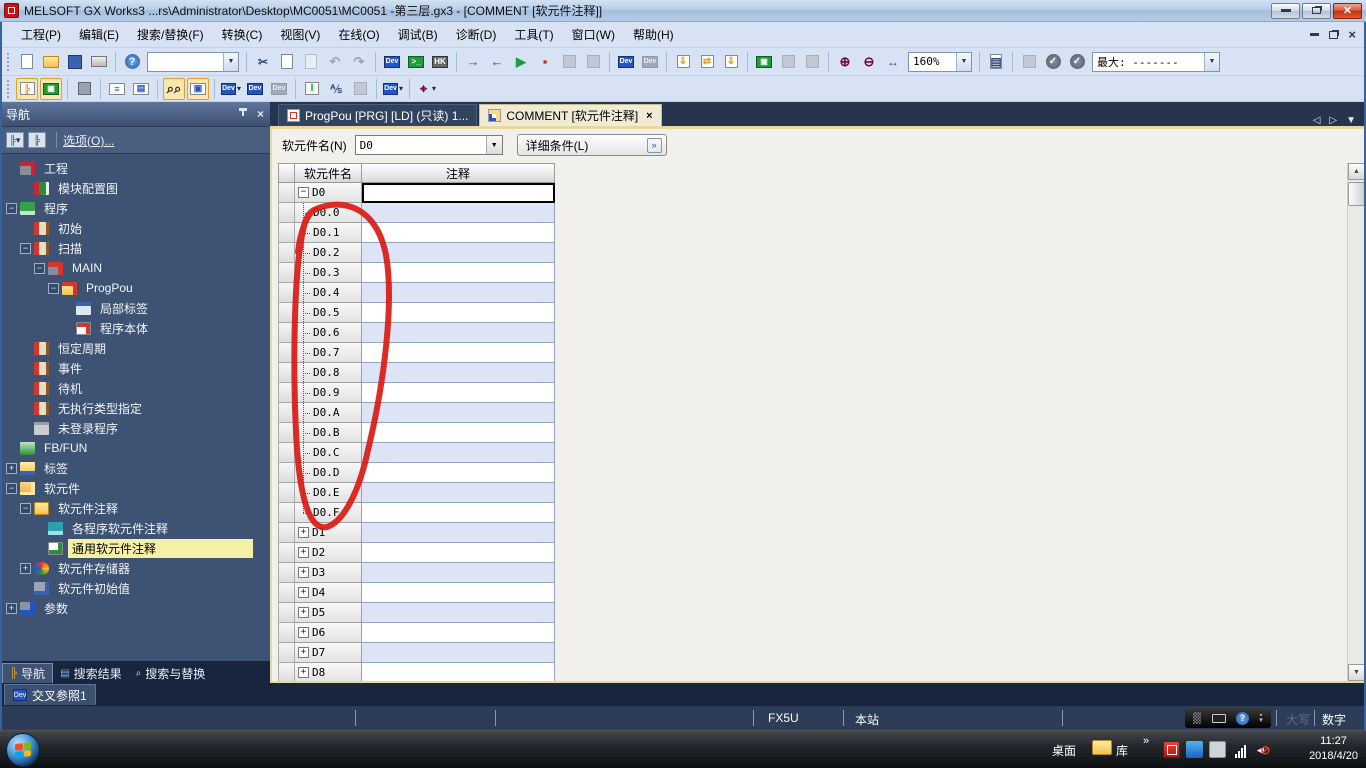 The height and width of the screenshot is (768, 1366). I want to click on device-name-cell: D0.5, so click(328, 313).